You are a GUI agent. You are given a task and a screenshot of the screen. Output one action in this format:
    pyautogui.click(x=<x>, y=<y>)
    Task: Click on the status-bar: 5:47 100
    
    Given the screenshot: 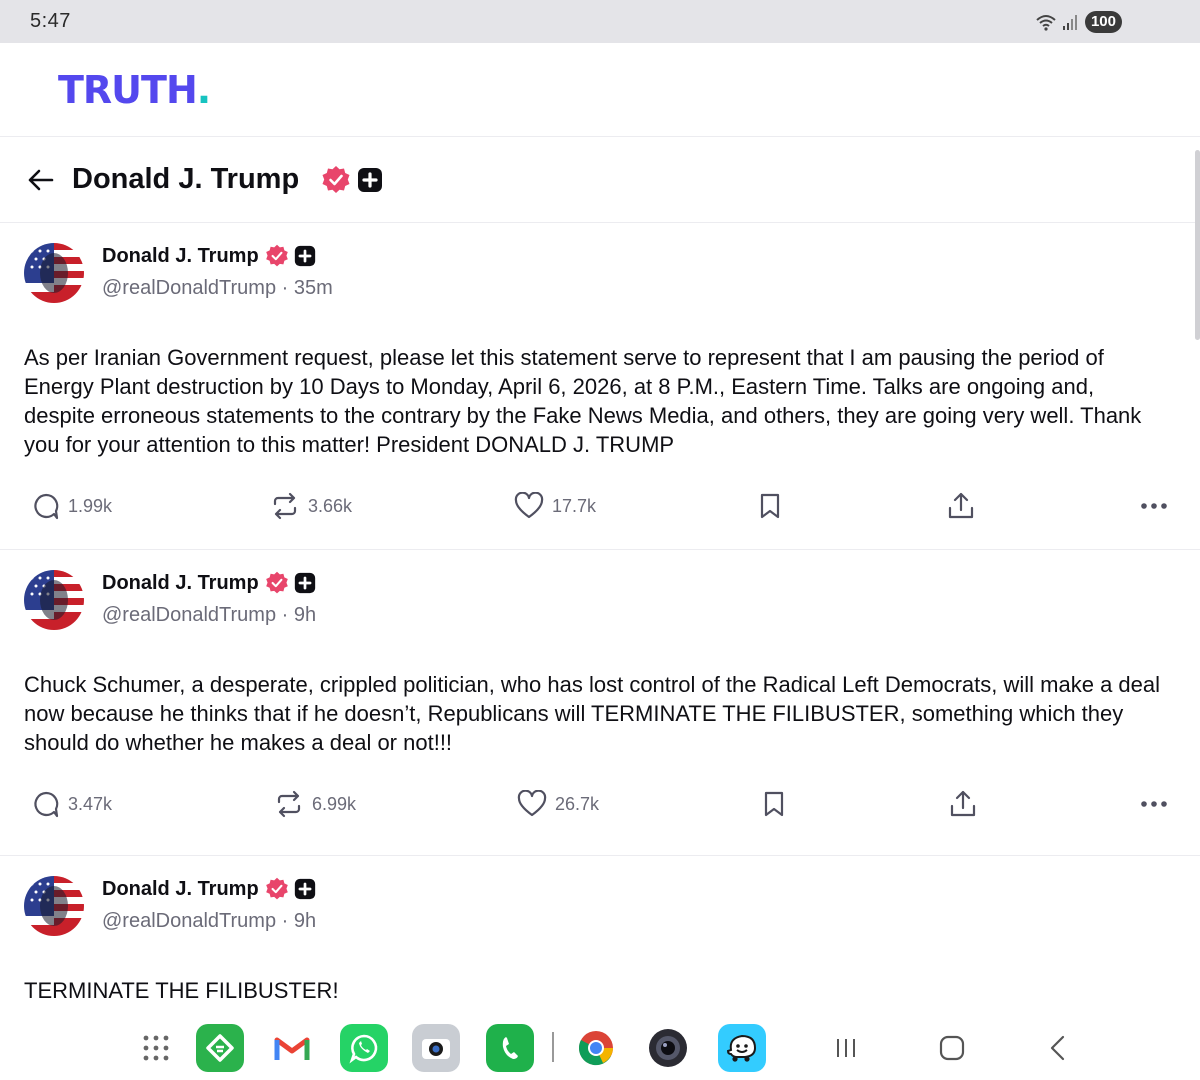 What is the action you would take?
    pyautogui.click(x=600, y=21)
    